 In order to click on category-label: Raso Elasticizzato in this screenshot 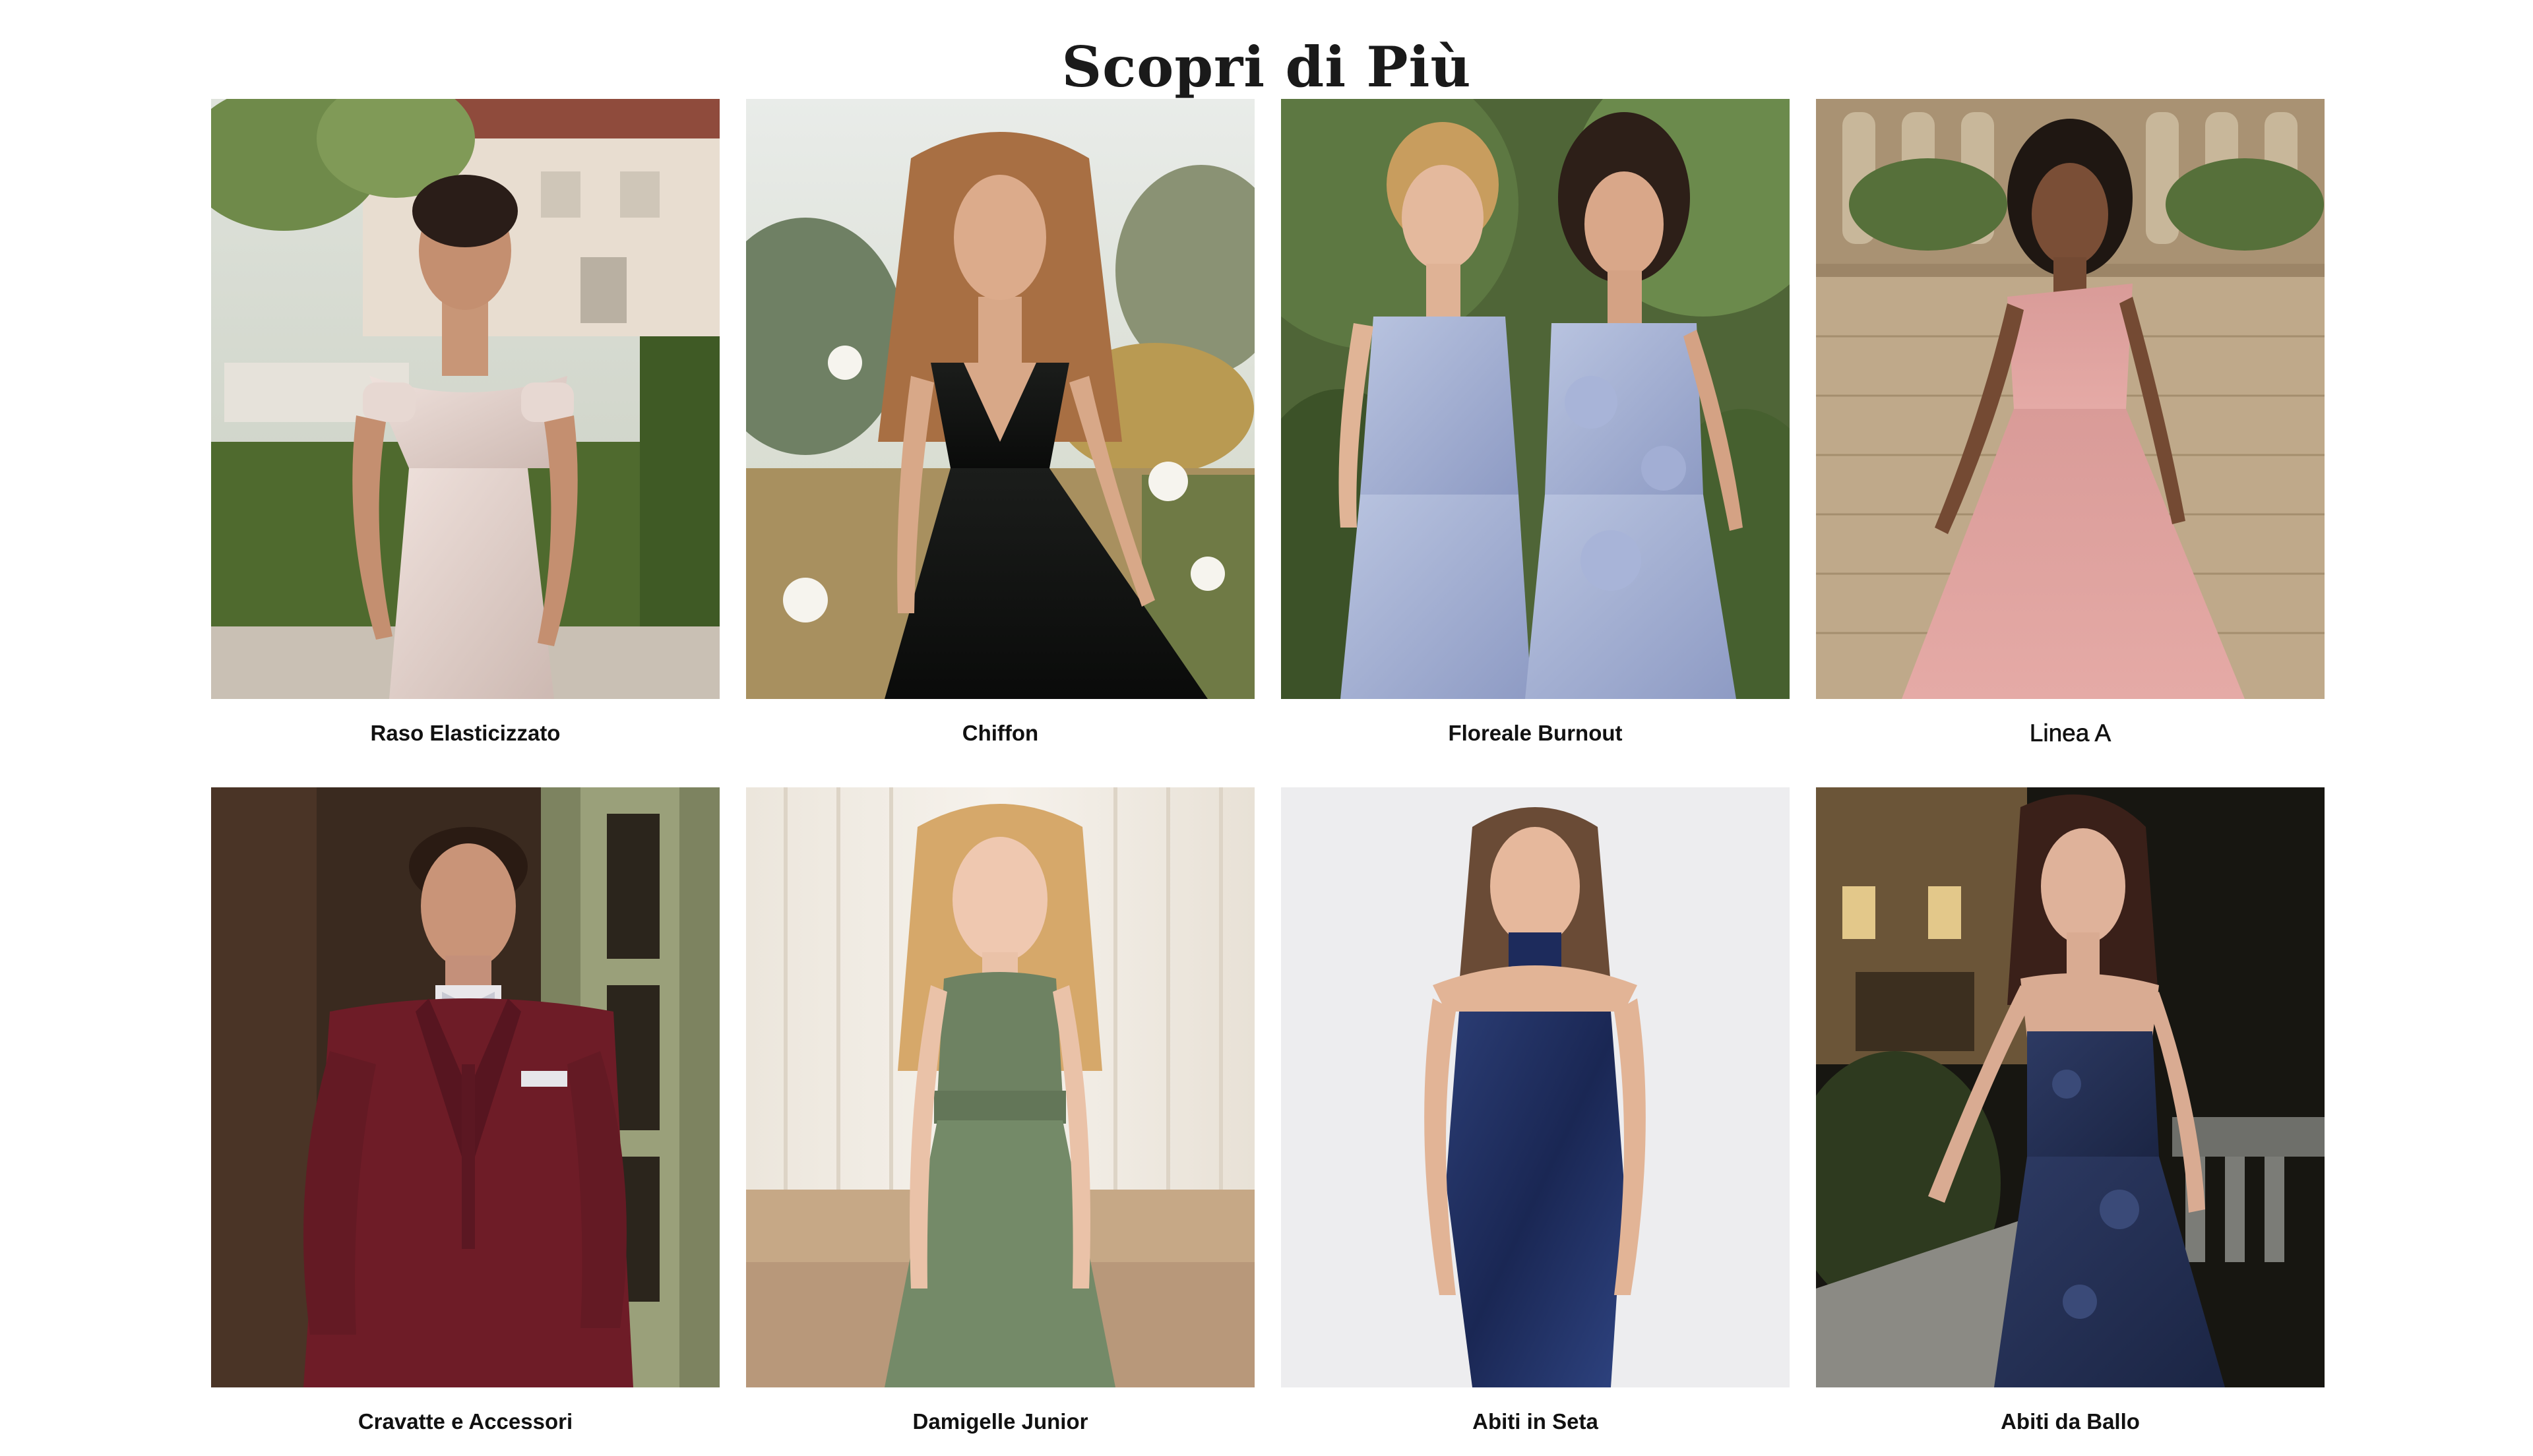, I will do `click(465, 733)`.